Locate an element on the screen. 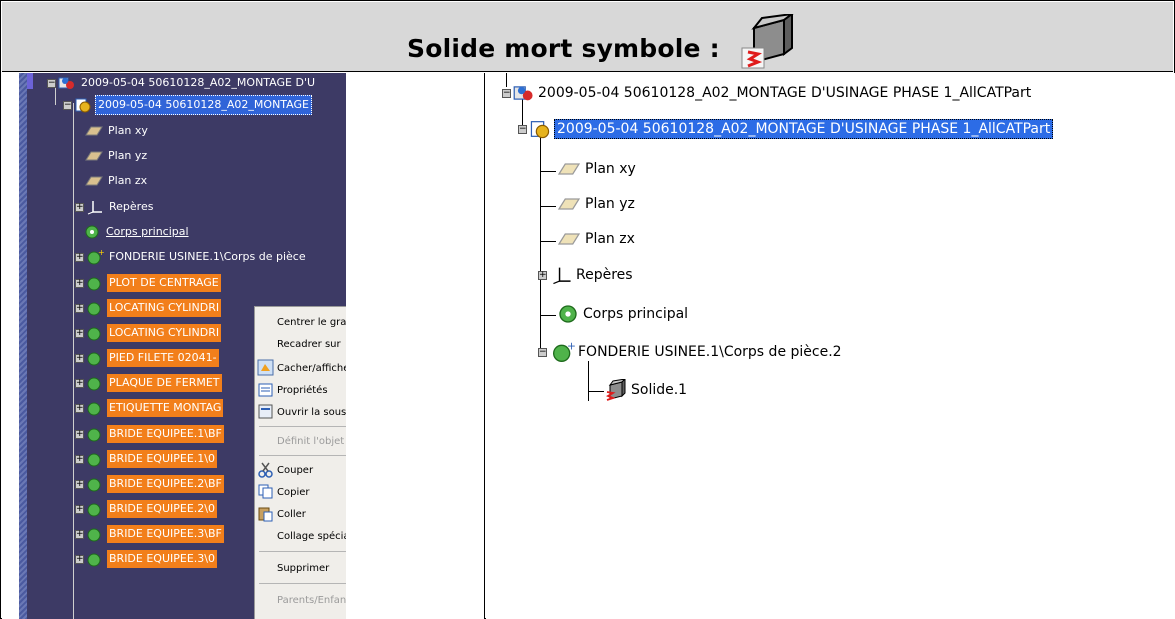  tree-item-locating-2: + LOCATING CYLINDRI is located at coordinates (148, 333).